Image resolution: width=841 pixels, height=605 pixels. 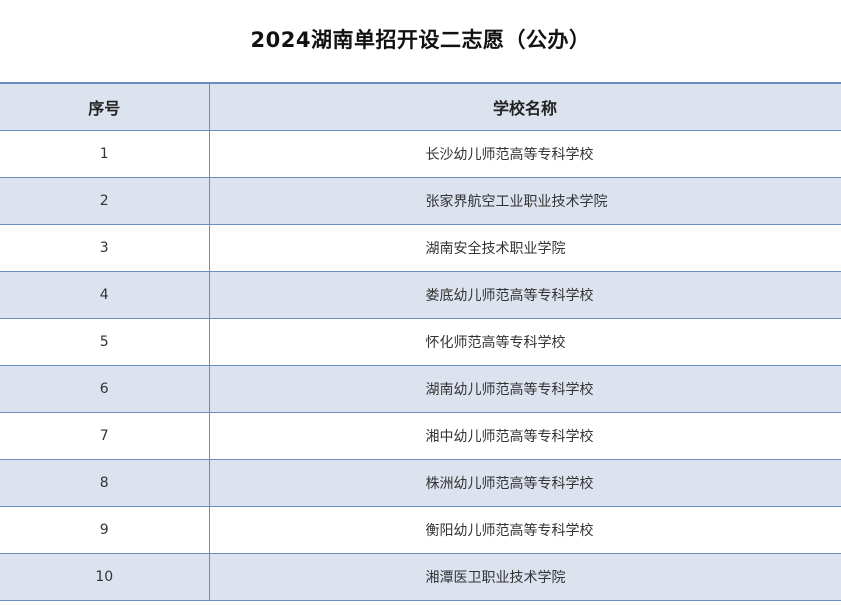 I want to click on row-serial-number: 6, so click(x=105, y=389).